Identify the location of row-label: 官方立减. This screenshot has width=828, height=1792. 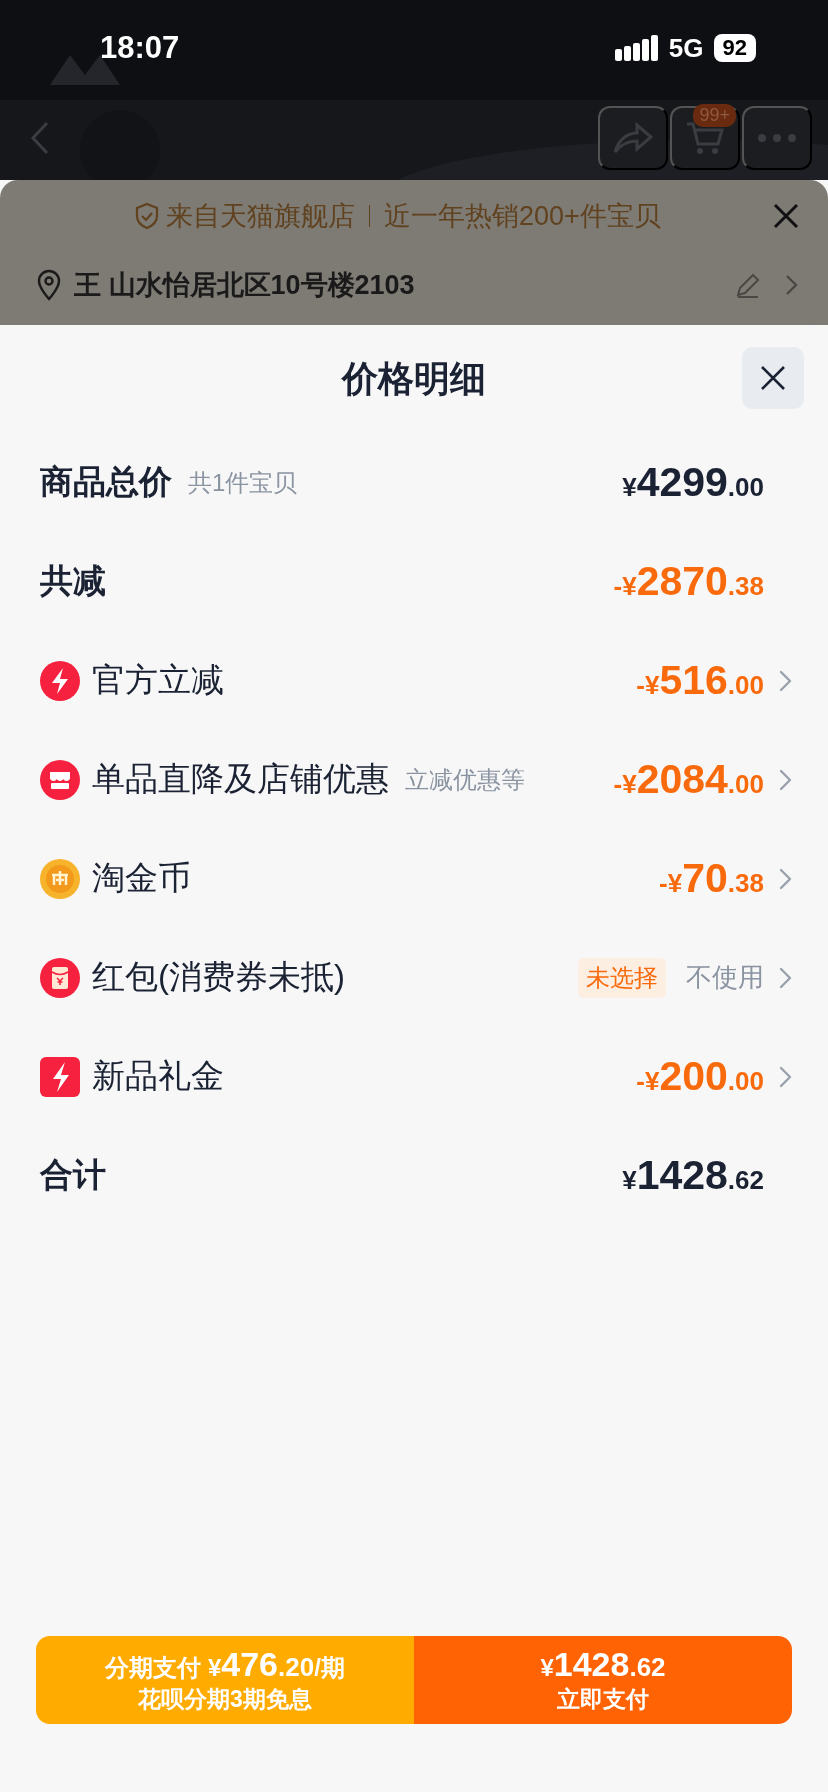
(158, 680).